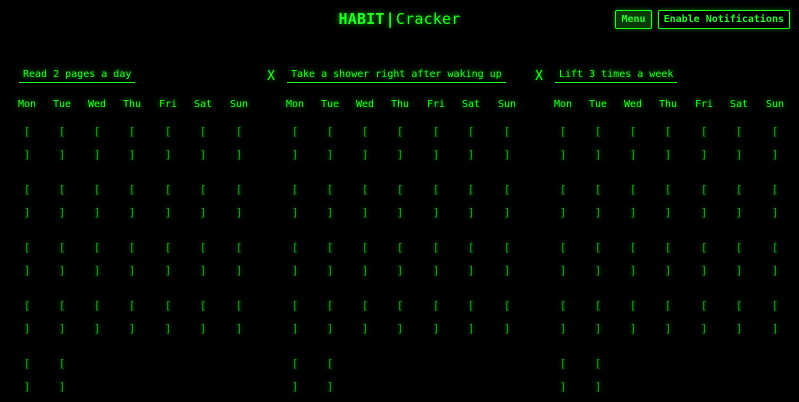 The image size is (799, 402). What do you see at coordinates (563, 154) in the screenshot?
I see `checkbox-close-bracket: ]` at bounding box center [563, 154].